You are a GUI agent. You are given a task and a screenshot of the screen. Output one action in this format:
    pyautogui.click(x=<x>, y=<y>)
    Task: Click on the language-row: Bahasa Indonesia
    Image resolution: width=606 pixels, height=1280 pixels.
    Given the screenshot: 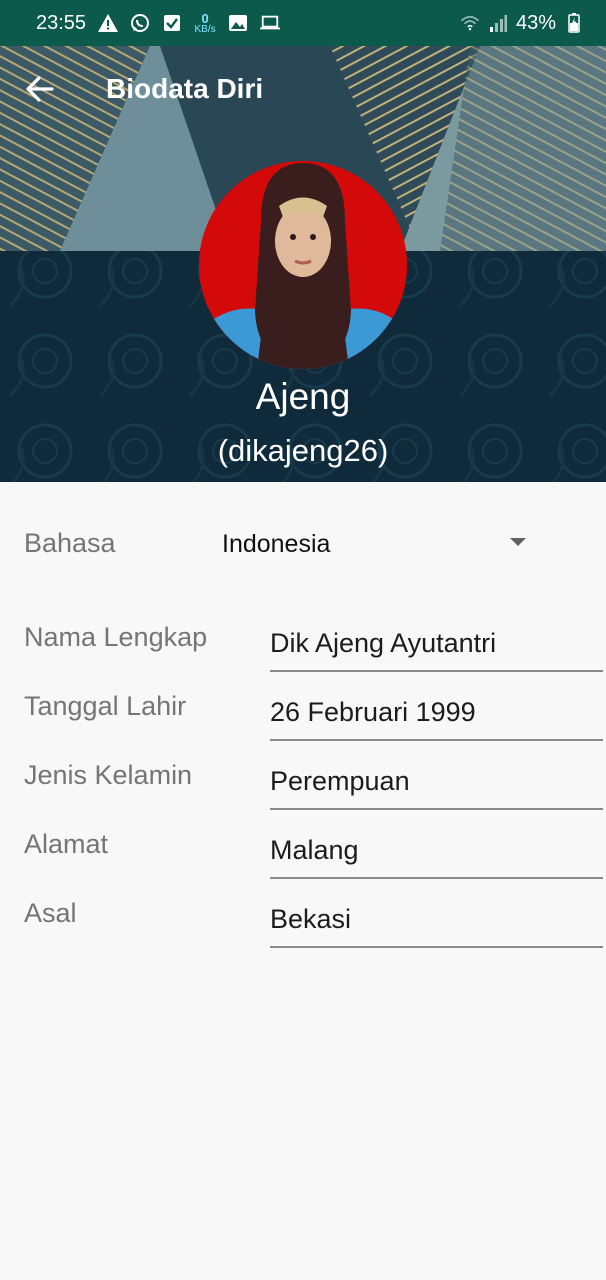 What is the action you would take?
    pyautogui.click(x=303, y=545)
    